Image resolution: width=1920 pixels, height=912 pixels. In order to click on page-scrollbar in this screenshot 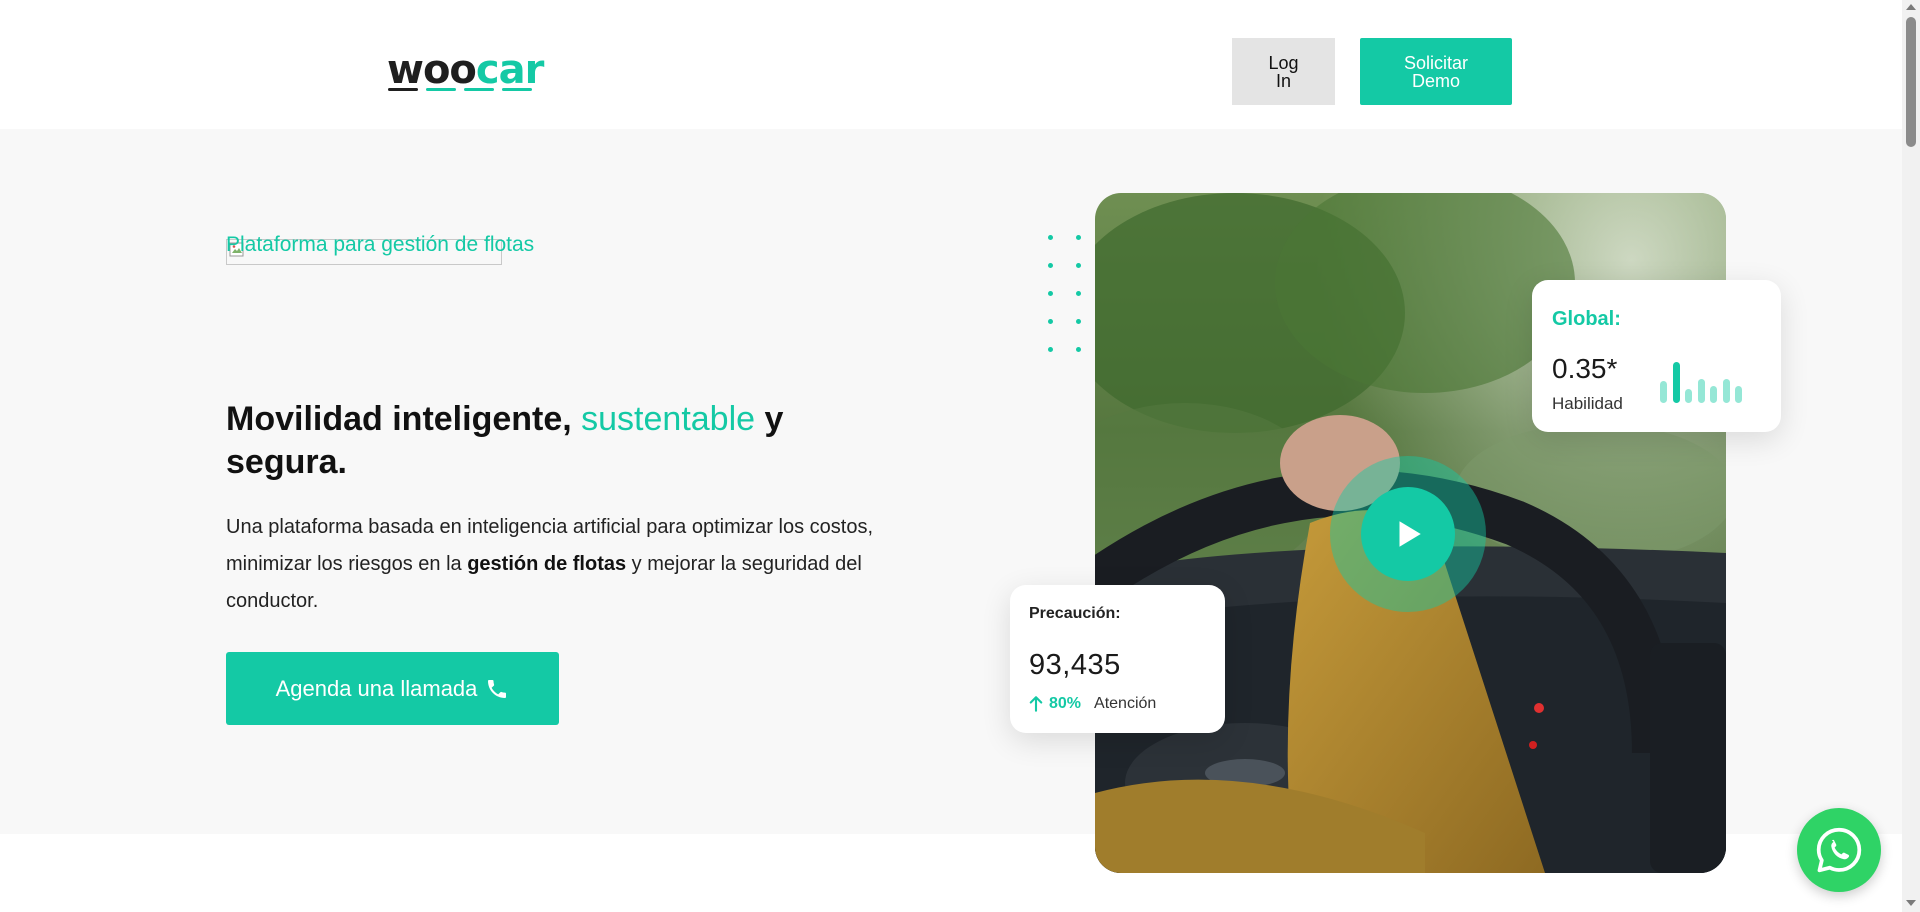, I will do `click(1911, 456)`.